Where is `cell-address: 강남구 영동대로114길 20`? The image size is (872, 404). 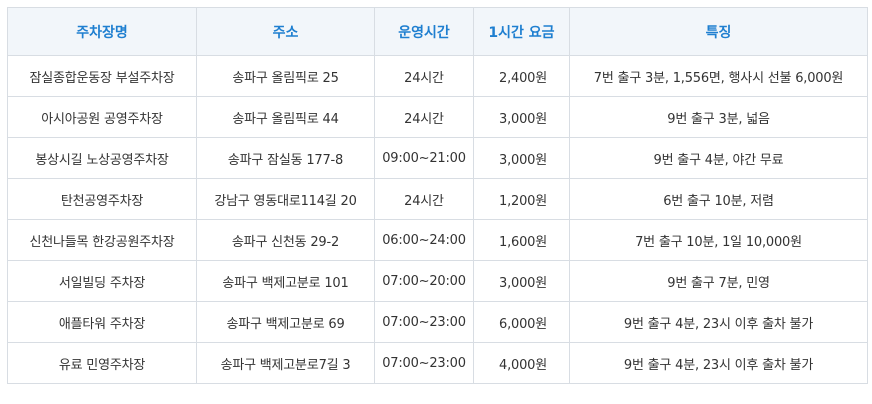 cell-address: 강남구 영동대로114길 20 is located at coordinates (285, 199).